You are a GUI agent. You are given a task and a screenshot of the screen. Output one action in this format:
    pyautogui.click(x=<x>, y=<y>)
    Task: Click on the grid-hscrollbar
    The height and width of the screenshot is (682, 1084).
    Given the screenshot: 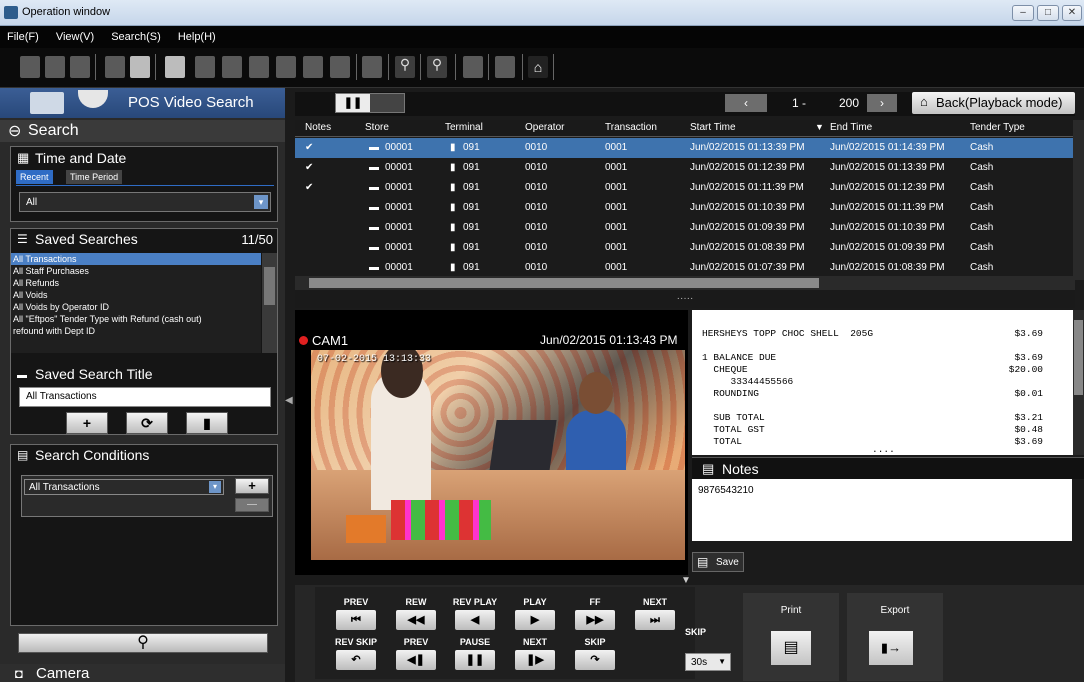 What is the action you would take?
    pyautogui.click(x=685, y=283)
    